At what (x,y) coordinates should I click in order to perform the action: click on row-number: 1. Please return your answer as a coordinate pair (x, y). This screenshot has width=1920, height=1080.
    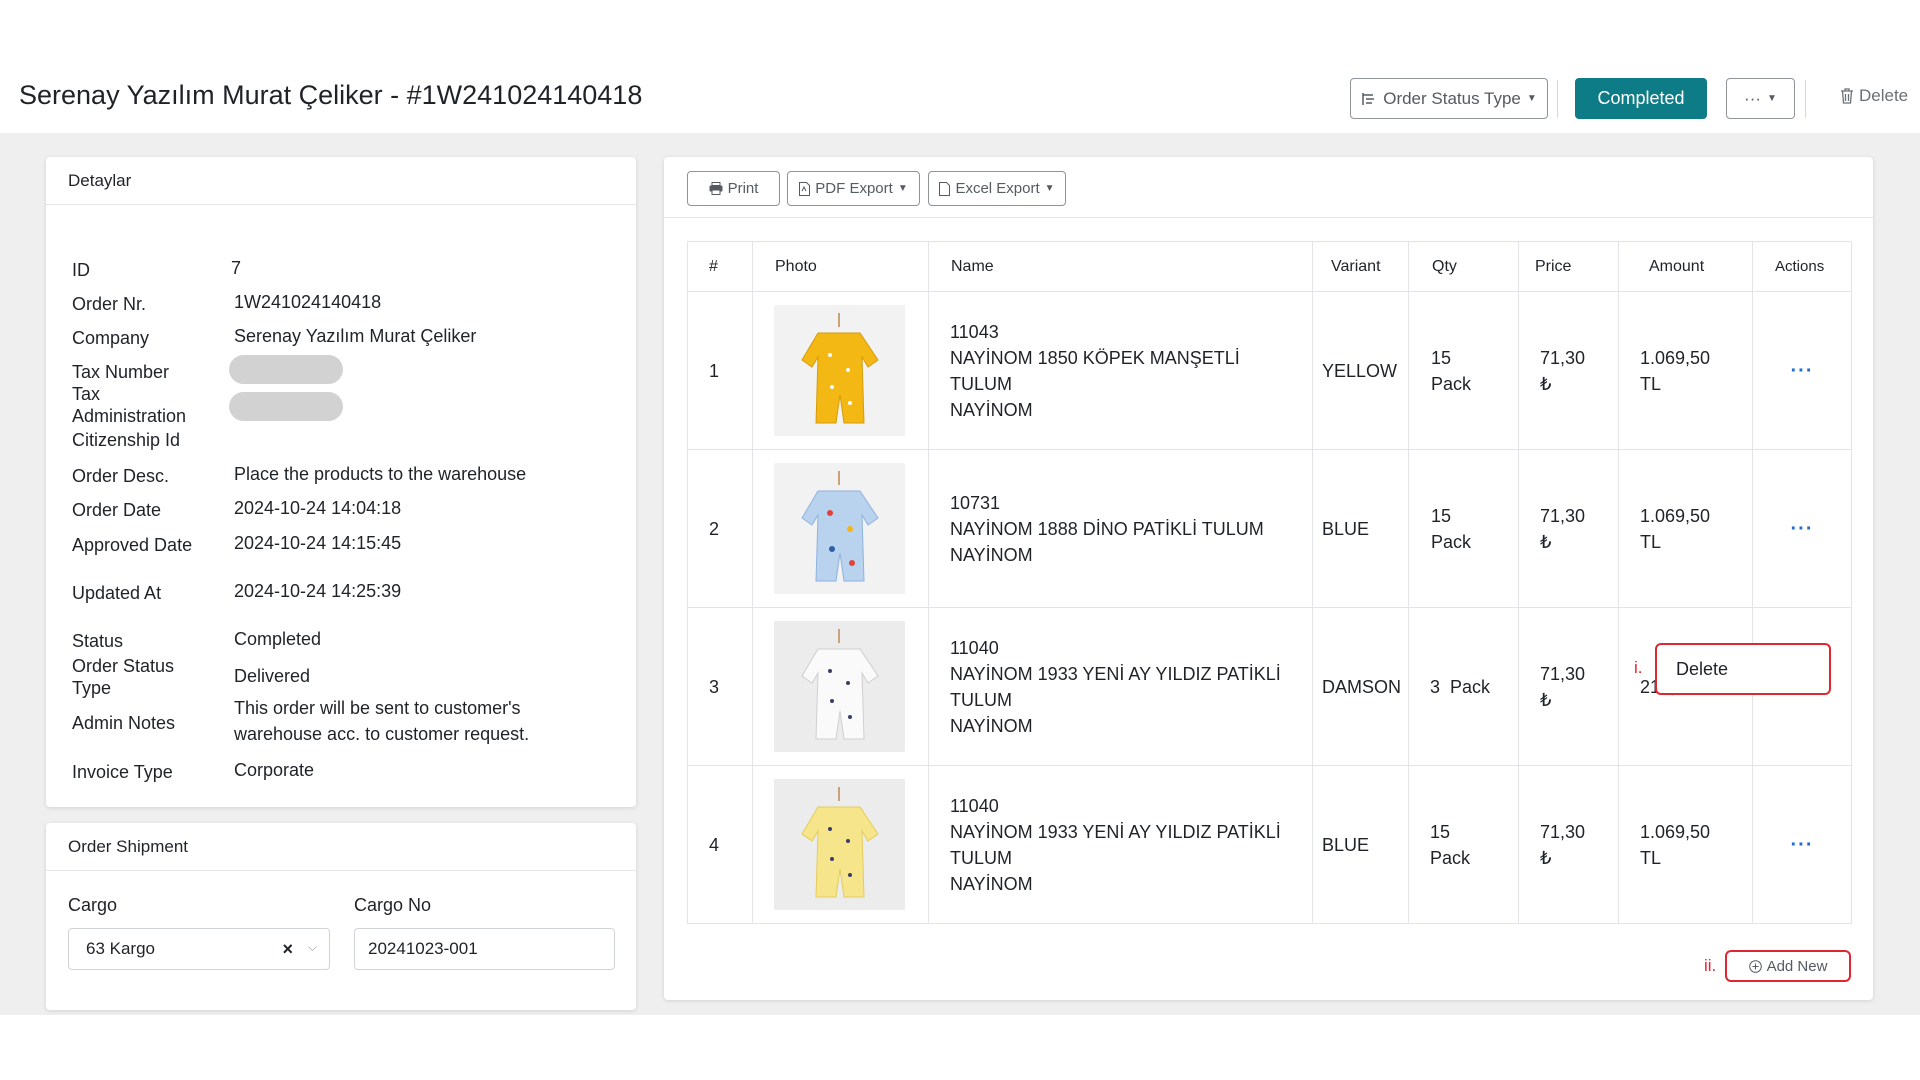
    Looking at the image, I should click on (720, 370).